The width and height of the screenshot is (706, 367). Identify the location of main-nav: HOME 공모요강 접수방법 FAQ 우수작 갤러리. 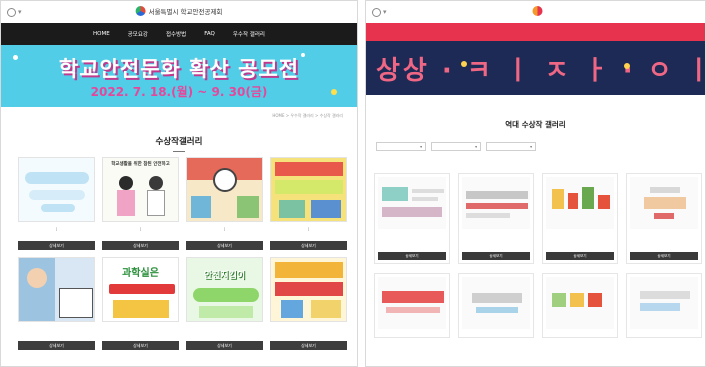
(179, 34).